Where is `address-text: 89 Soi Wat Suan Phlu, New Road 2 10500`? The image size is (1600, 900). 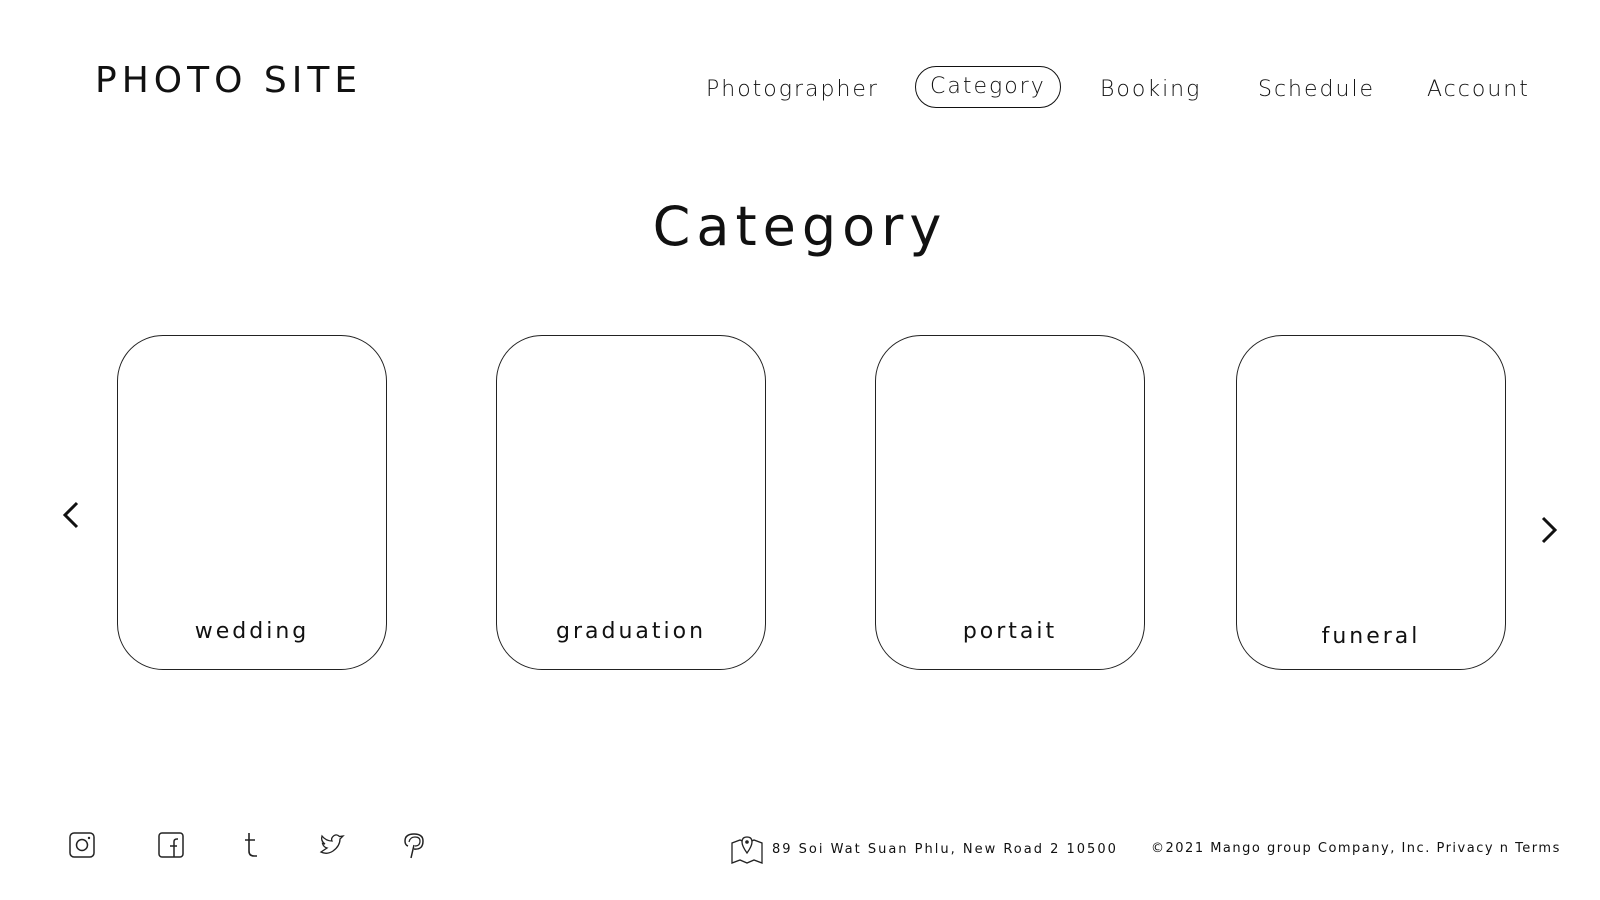 address-text: 89 Soi Wat Suan Phlu, New Road 2 10500 is located at coordinates (945, 849).